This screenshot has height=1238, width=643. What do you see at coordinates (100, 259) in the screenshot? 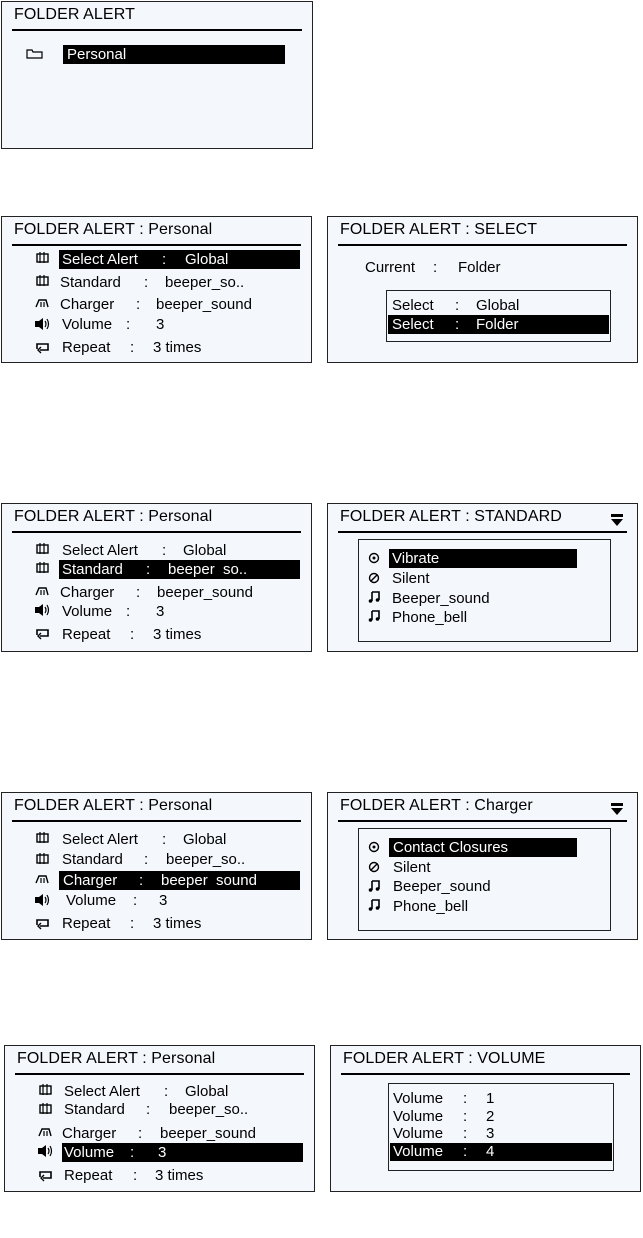
I see `item-label: Select Alert` at bounding box center [100, 259].